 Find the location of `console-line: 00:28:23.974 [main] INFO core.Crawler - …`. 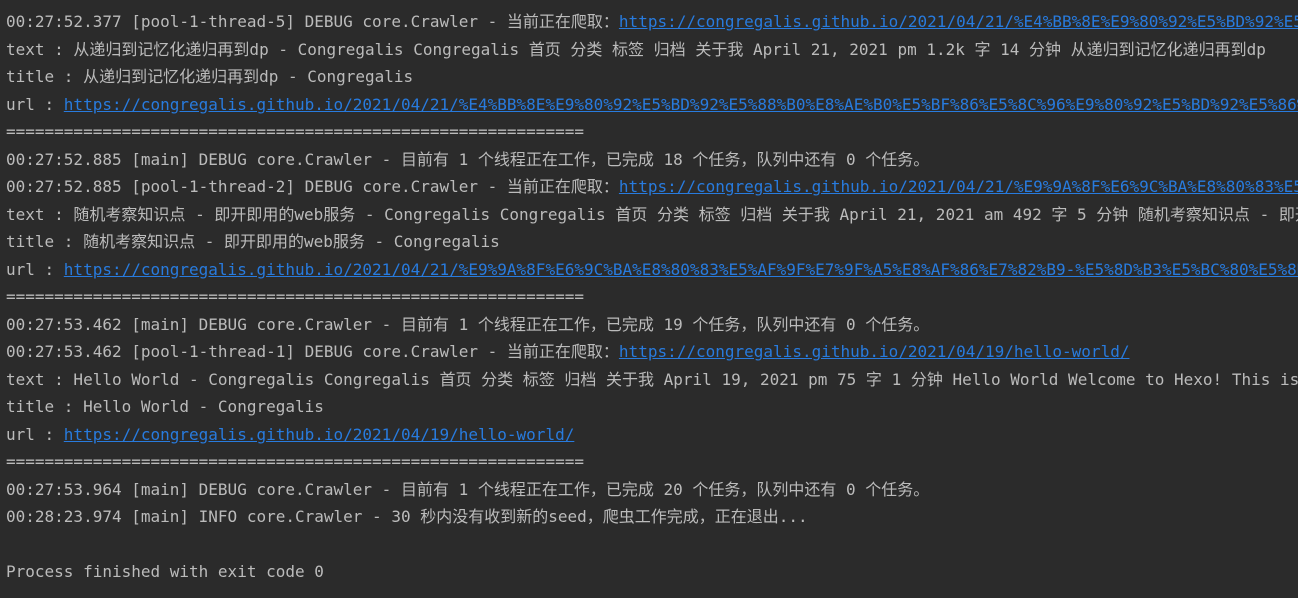

console-line: 00:28:23.974 [main] INFO core.Crawler - … is located at coordinates (652, 517).